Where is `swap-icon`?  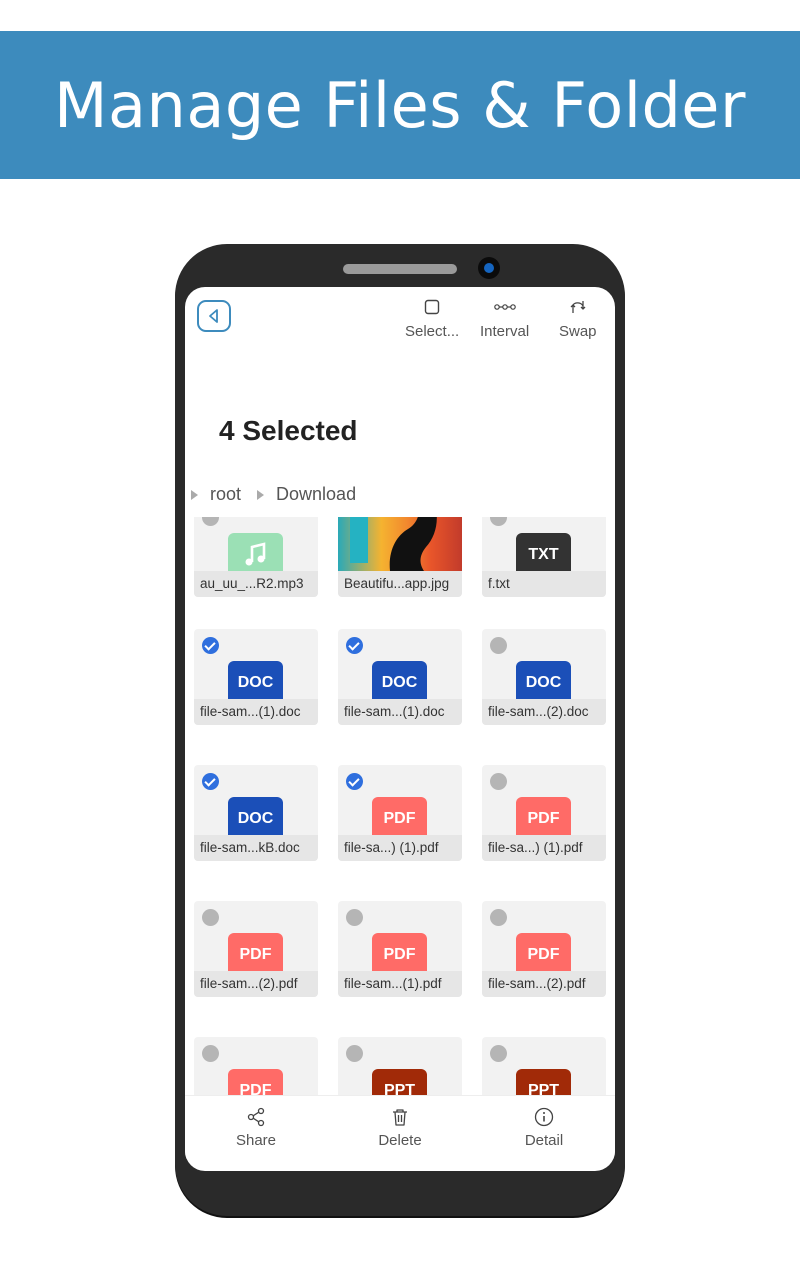 swap-icon is located at coordinates (578, 307).